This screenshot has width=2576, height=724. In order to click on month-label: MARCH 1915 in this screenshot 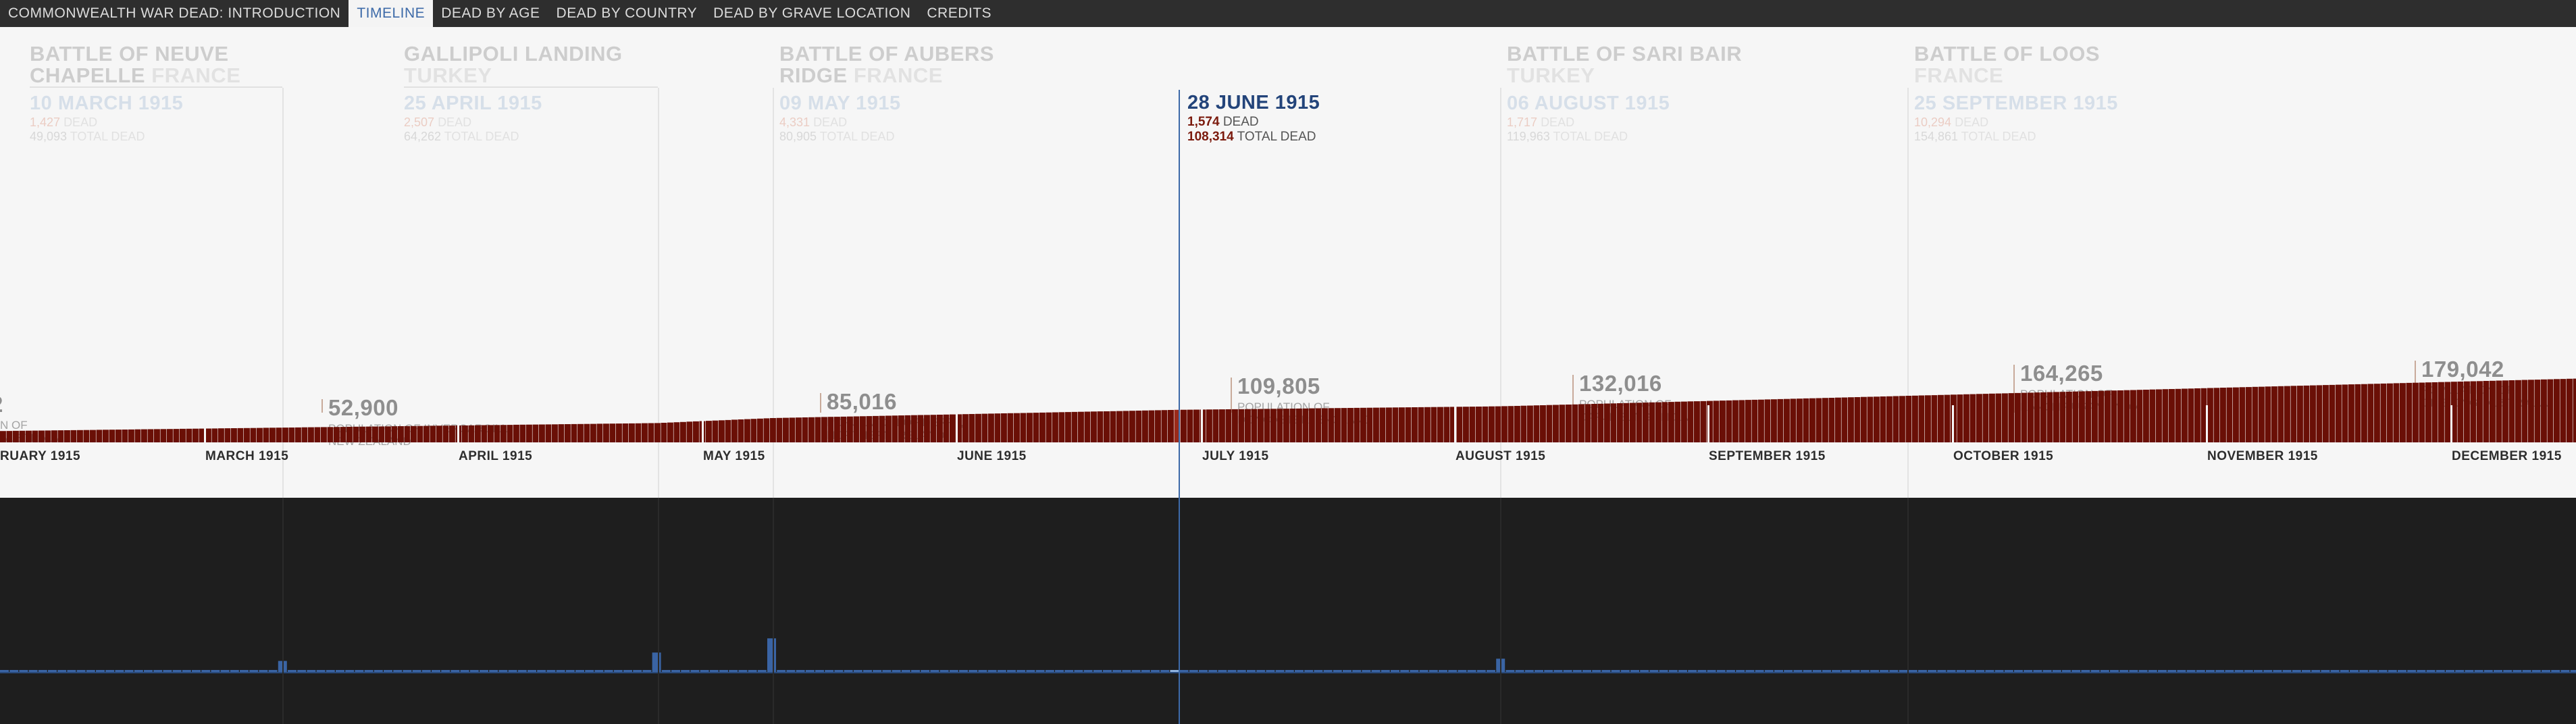, I will do `click(247, 456)`.